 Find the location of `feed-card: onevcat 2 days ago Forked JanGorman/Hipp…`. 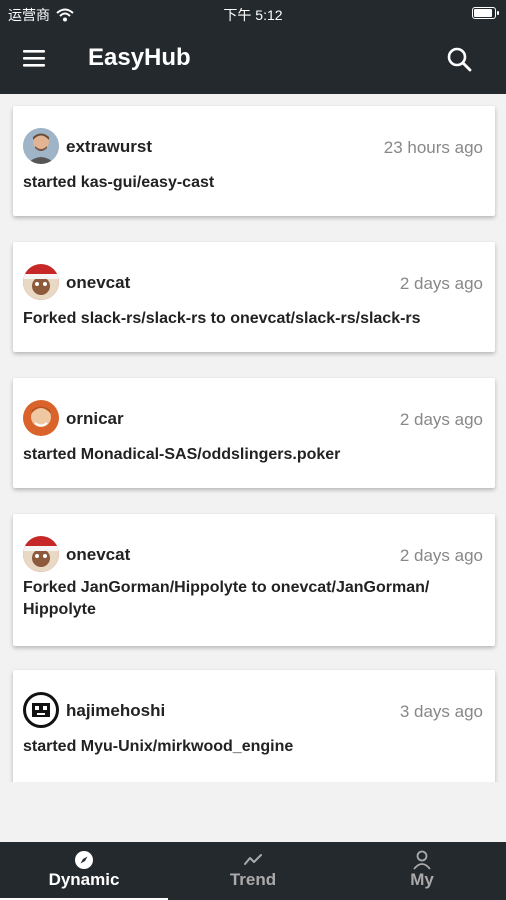

feed-card: onevcat 2 days ago Forked JanGorman/Hipp… is located at coordinates (254, 580).